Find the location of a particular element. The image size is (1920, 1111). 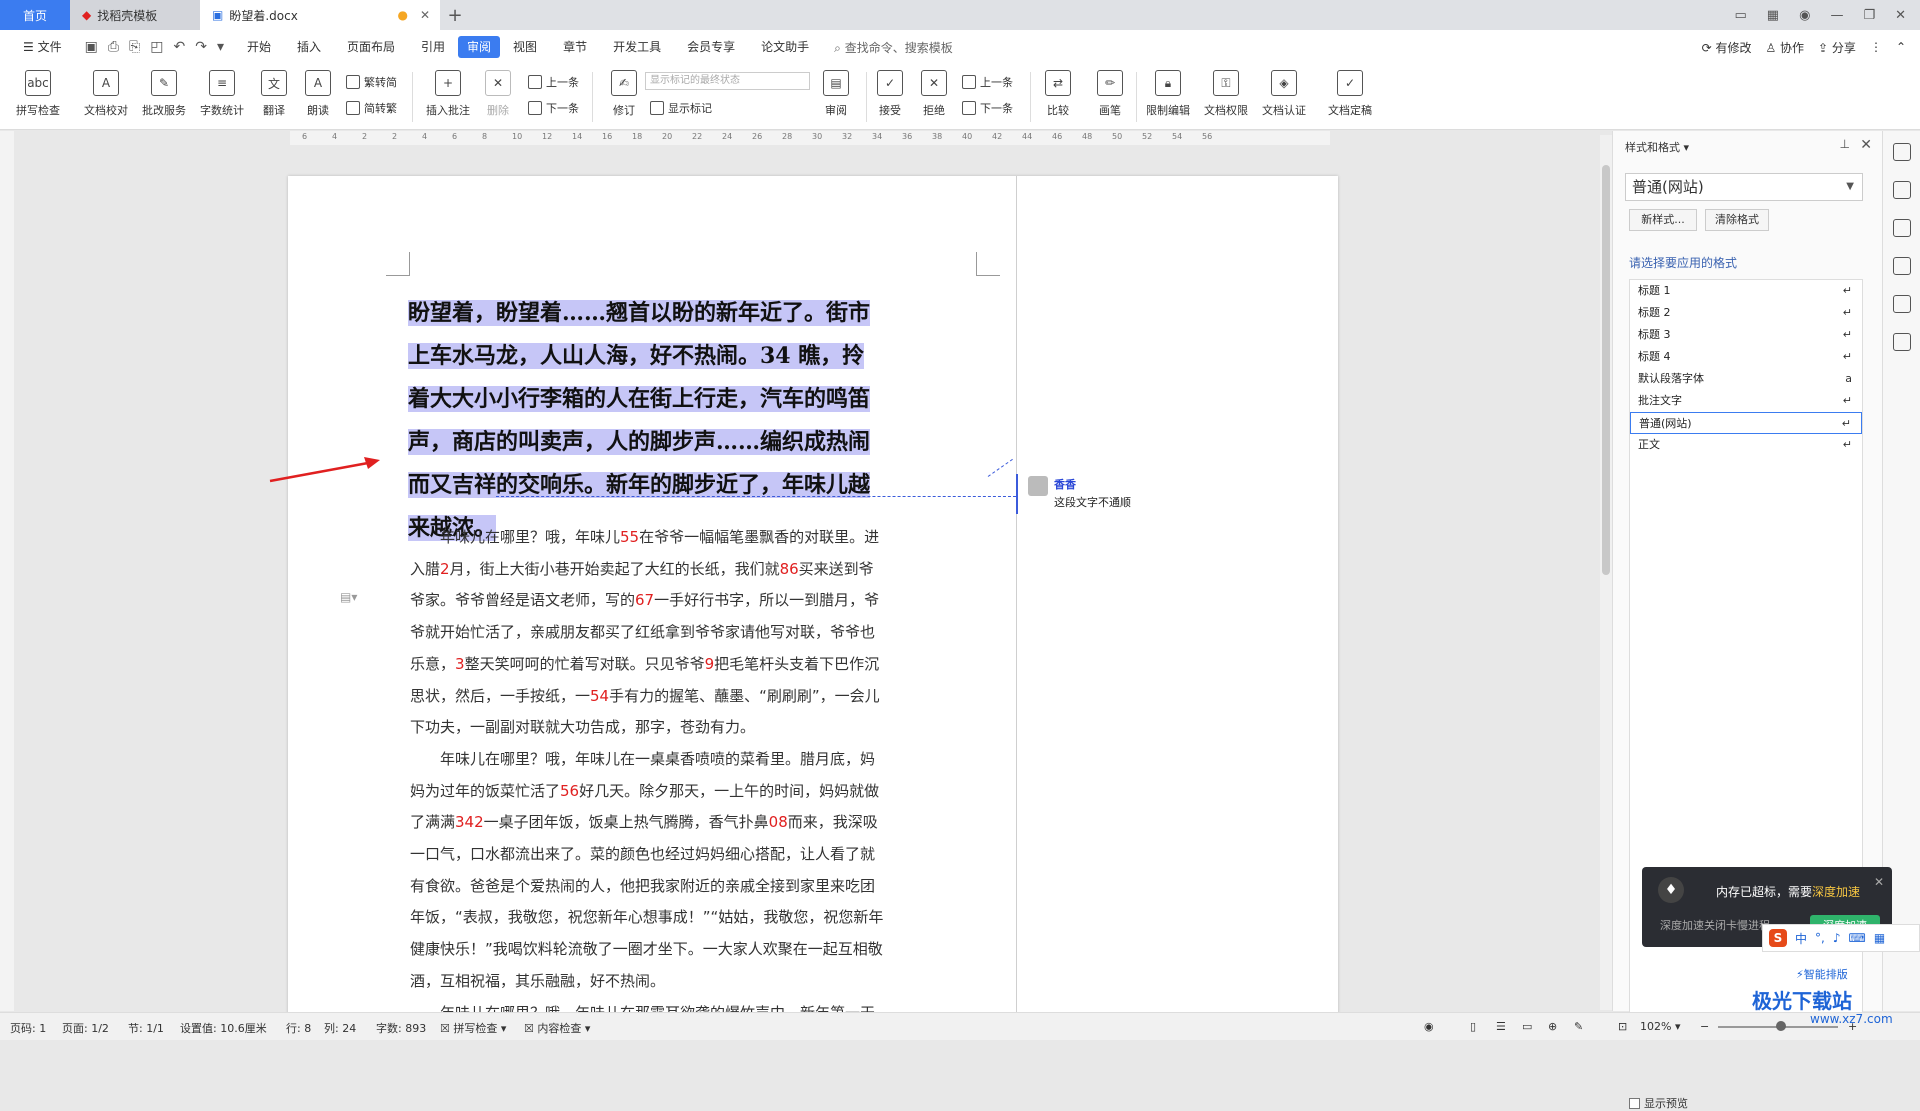

comment-balloon: 香香 这段文字不通顺 is located at coordinates (1136, 494).